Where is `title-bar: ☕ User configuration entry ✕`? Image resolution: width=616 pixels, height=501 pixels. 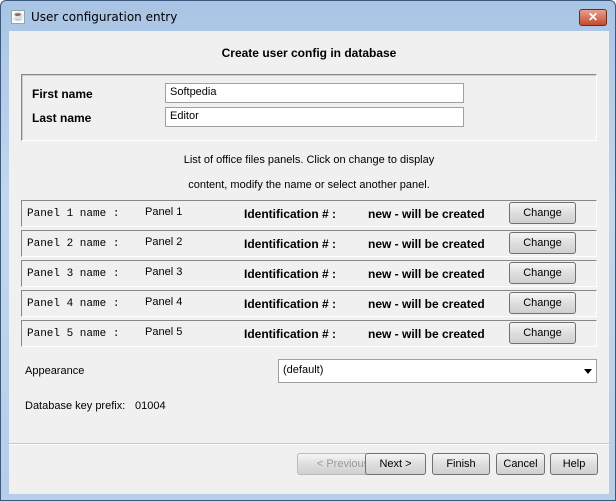 title-bar: ☕ User configuration entry ✕ is located at coordinates (308, 16).